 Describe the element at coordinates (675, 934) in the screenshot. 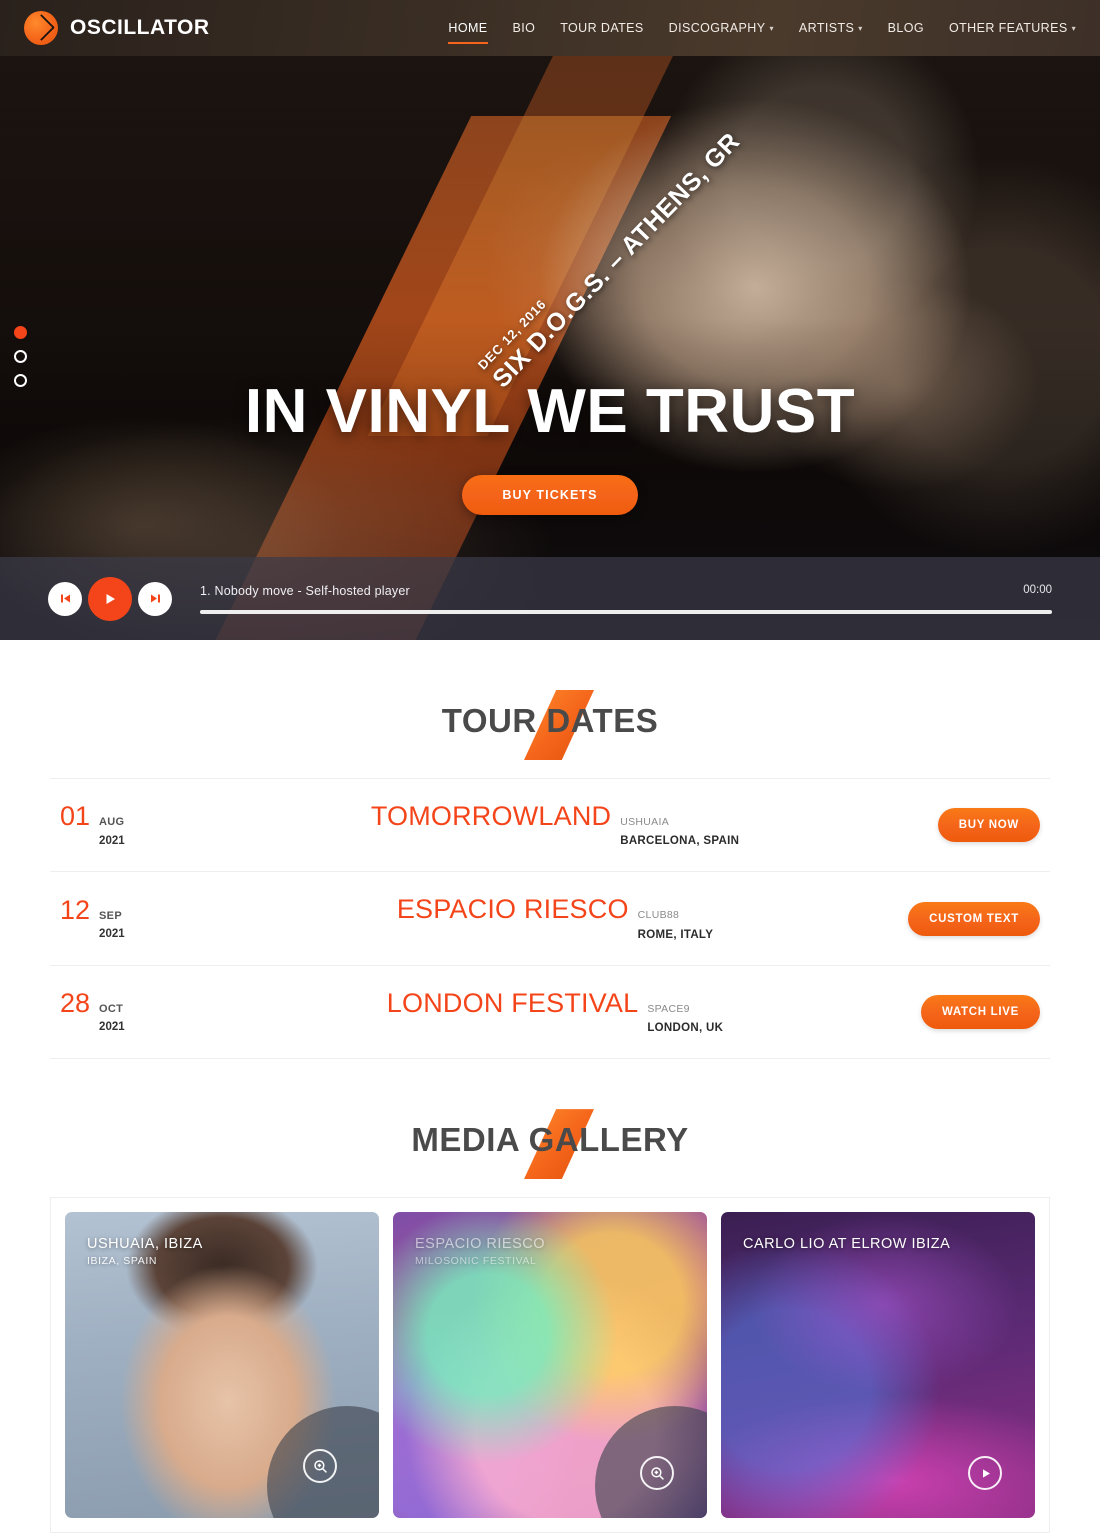

I see `venue-city: ROME, ITALY` at that location.